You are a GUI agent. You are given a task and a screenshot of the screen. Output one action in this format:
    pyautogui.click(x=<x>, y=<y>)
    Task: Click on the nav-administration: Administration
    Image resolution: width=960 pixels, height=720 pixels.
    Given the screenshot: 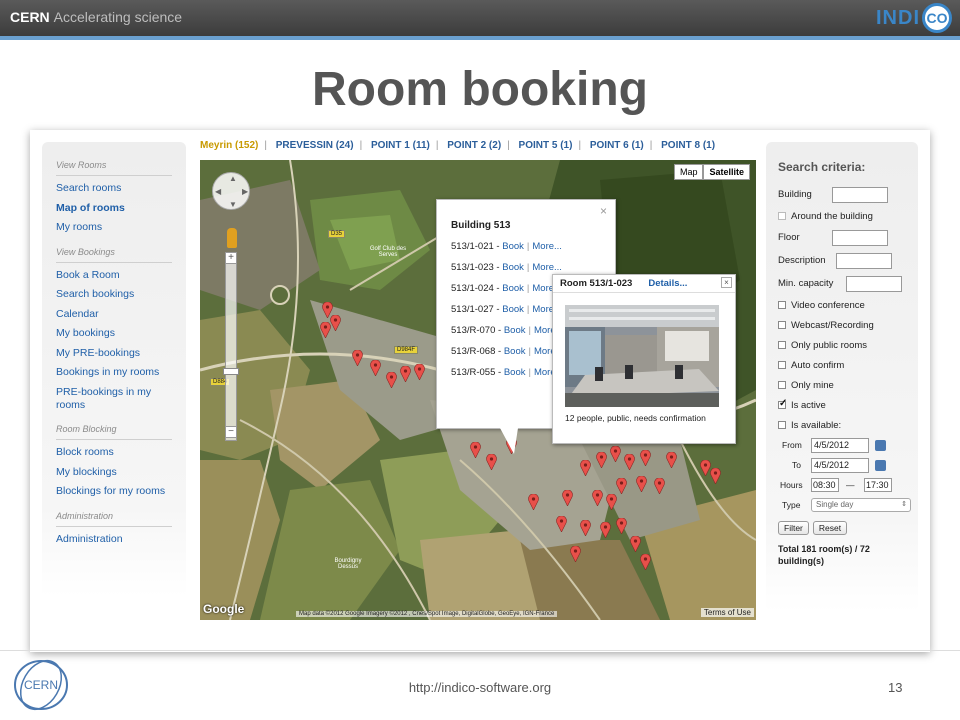 What is the action you would take?
    pyautogui.click(x=115, y=539)
    